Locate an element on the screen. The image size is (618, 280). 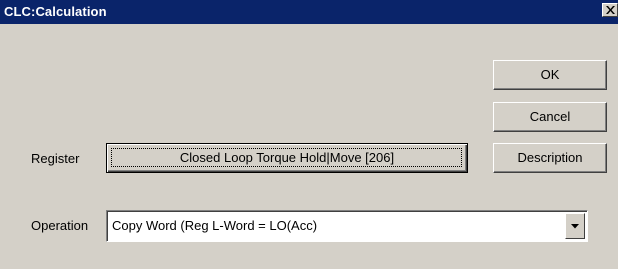
title-bar: CLC:Calculation is located at coordinates (309, 12).